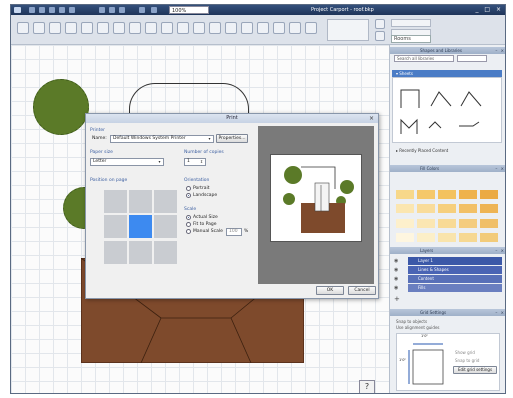  What do you see at coordinates (447, 250) in the screenshot?
I see `layers-header: Layers – ×` at bounding box center [447, 250].